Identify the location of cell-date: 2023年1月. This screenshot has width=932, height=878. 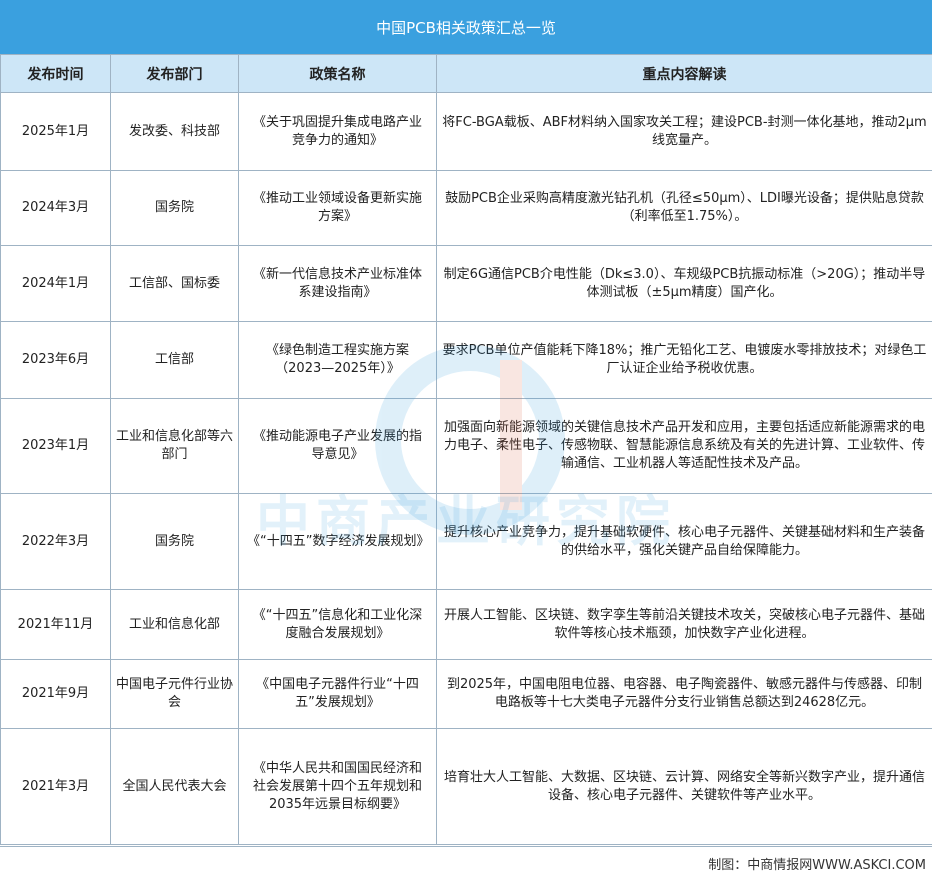
(55, 446).